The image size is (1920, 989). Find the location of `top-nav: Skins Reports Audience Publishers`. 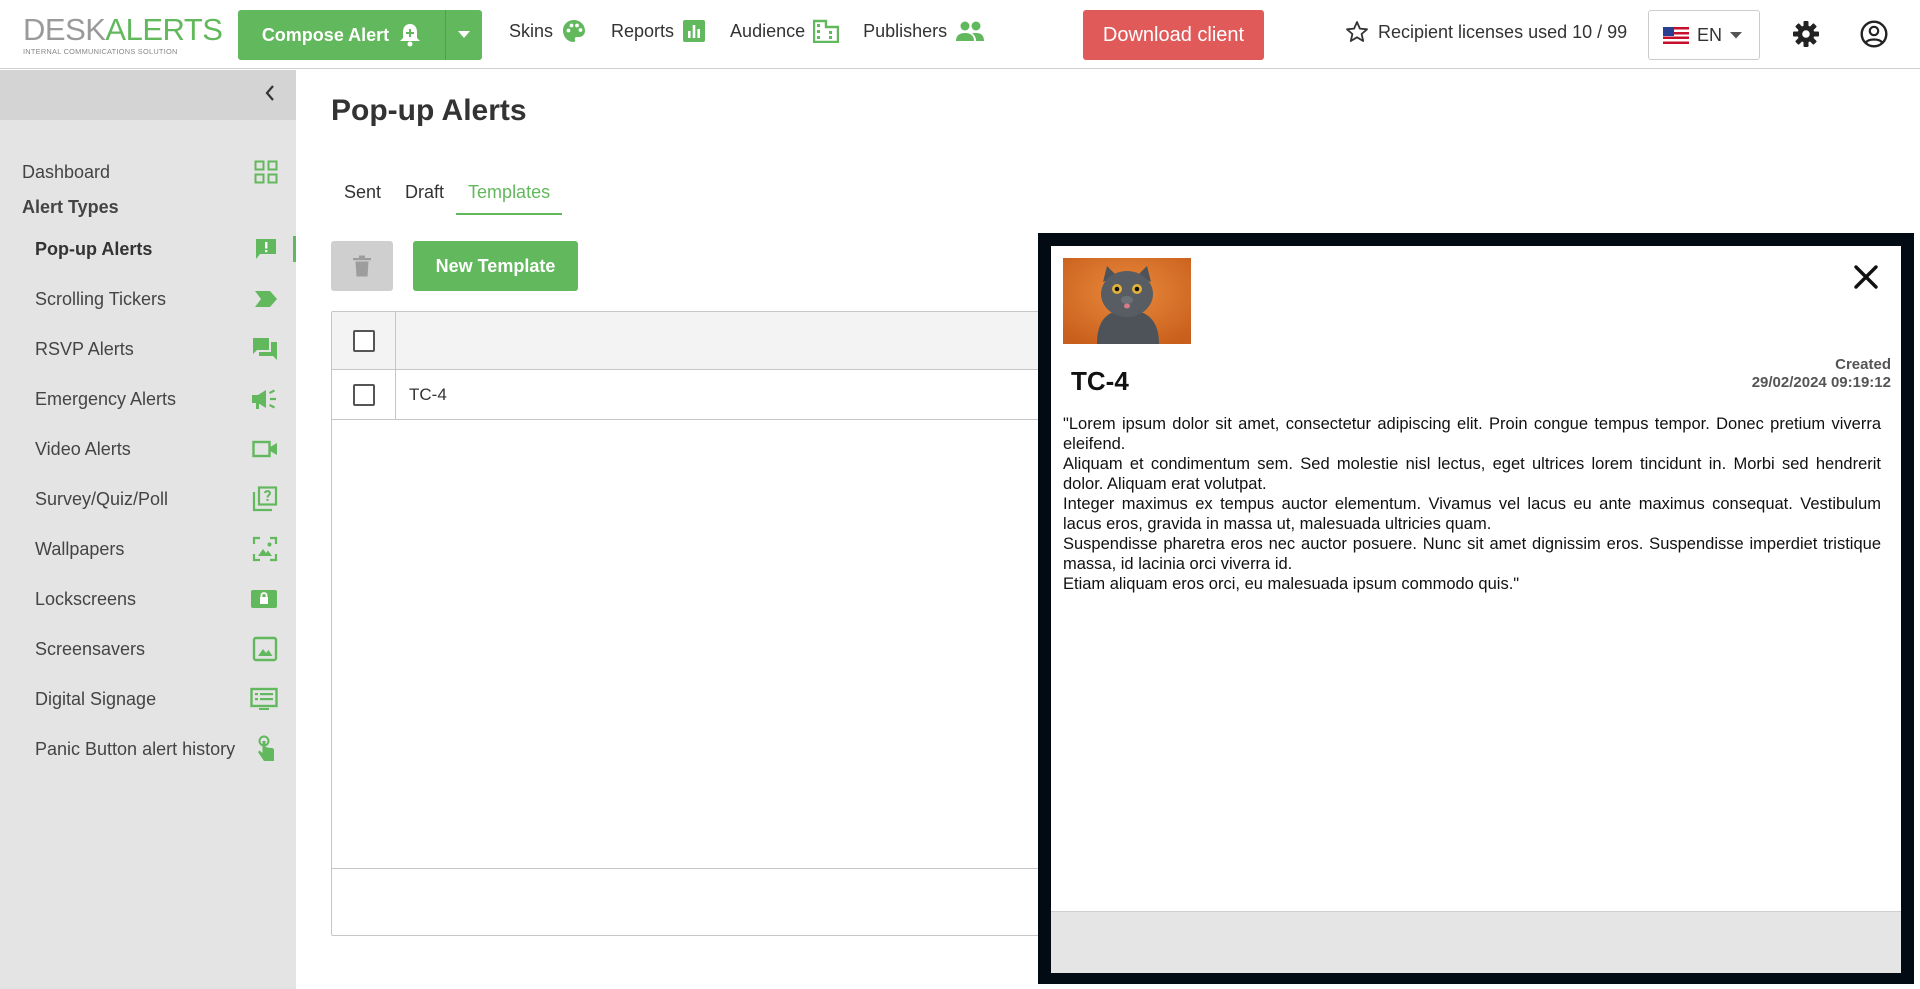

top-nav: Skins Reports Audience Publishers is located at coordinates (759, 31).